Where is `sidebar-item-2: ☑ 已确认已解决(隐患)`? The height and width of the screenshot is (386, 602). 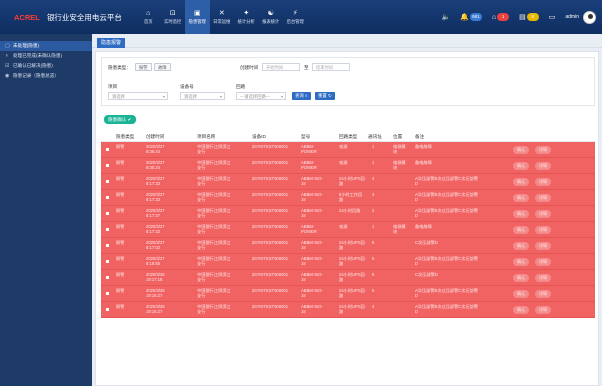
sidebar-item-2: ☑ 已确认已解决(隐患) is located at coordinates (46, 66).